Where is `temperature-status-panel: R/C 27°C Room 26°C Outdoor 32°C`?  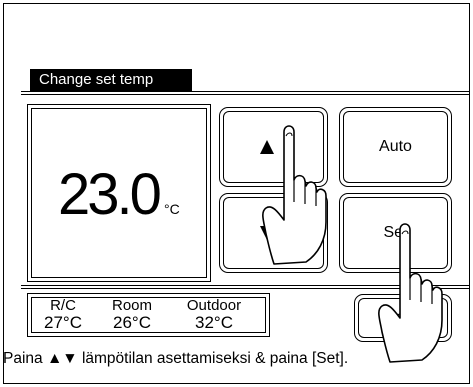 temperature-status-panel: R/C 27°C Room 26°C Outdoor 32°C is located at coordinates (148, 315).